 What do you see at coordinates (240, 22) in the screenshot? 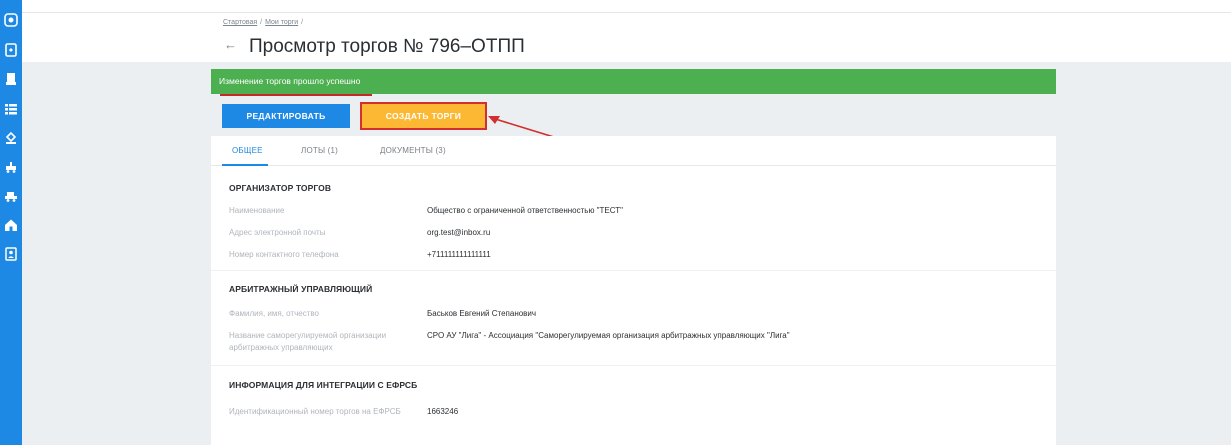
I see `breadcrumb-home-link: Стартовая` at bounding box center [240, 22].